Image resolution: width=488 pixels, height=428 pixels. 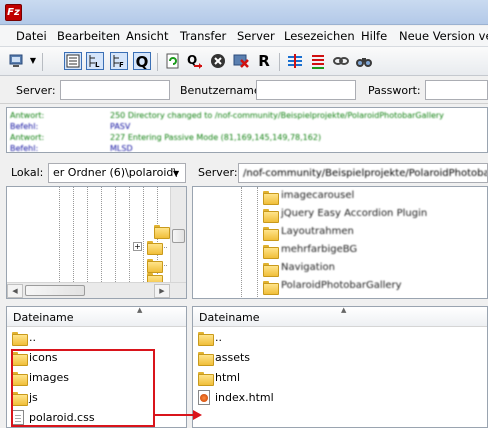 I want to click on menu-server: Server, so click(x=256, y=36).